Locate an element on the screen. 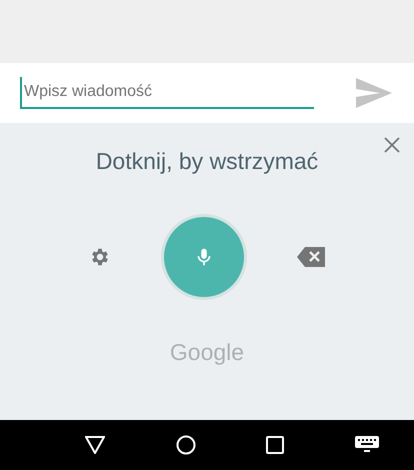 This screenshot has height=470, width=414. back-icon is located at coordinates (95, 445).